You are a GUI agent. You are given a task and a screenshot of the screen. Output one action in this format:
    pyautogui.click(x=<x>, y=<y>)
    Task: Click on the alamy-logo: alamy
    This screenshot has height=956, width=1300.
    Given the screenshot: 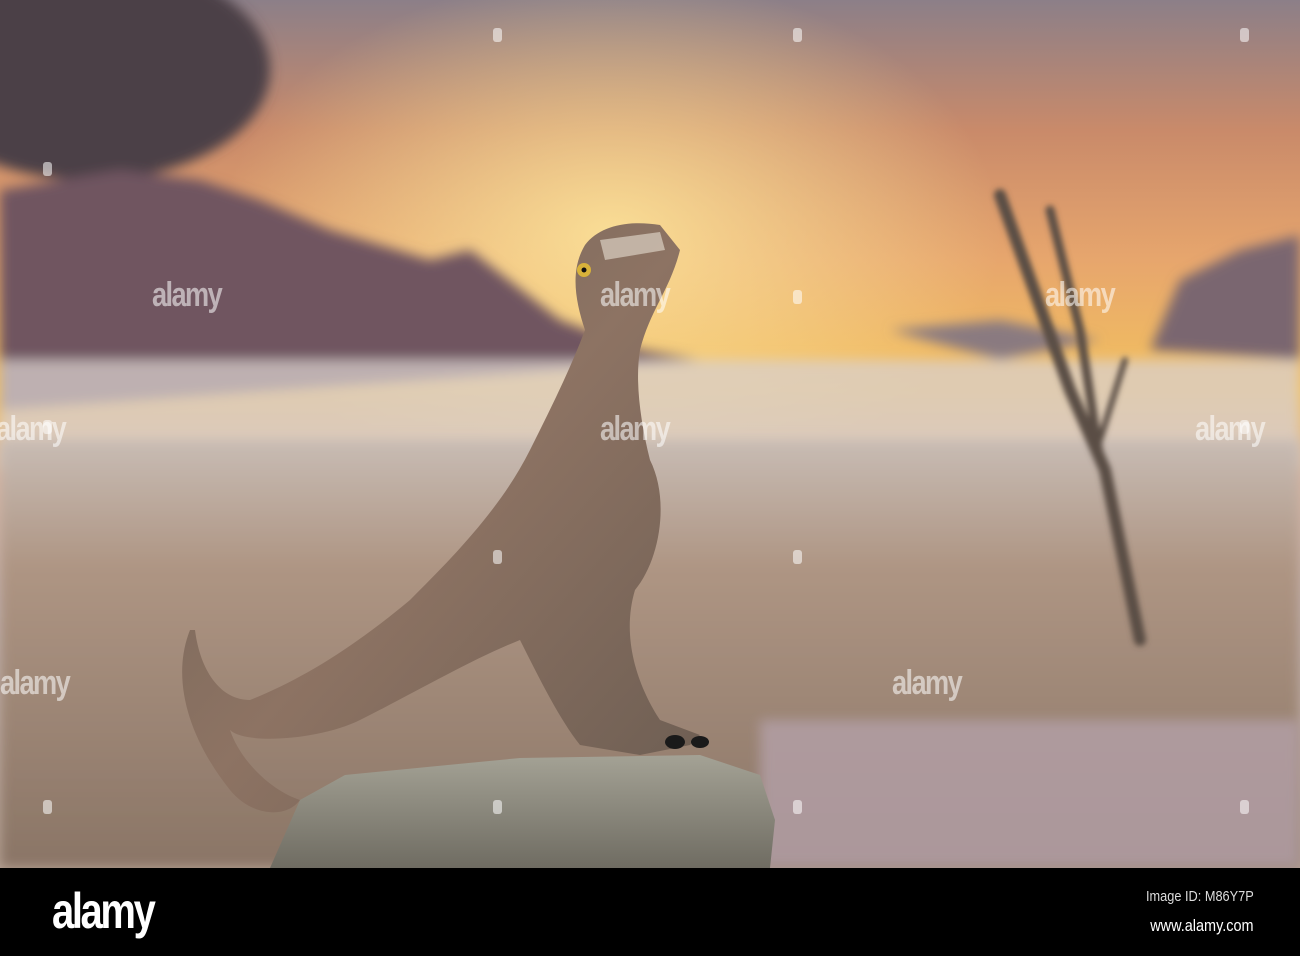 What is the action you would take?
    pyautogui.click(x=104, y=911)
    